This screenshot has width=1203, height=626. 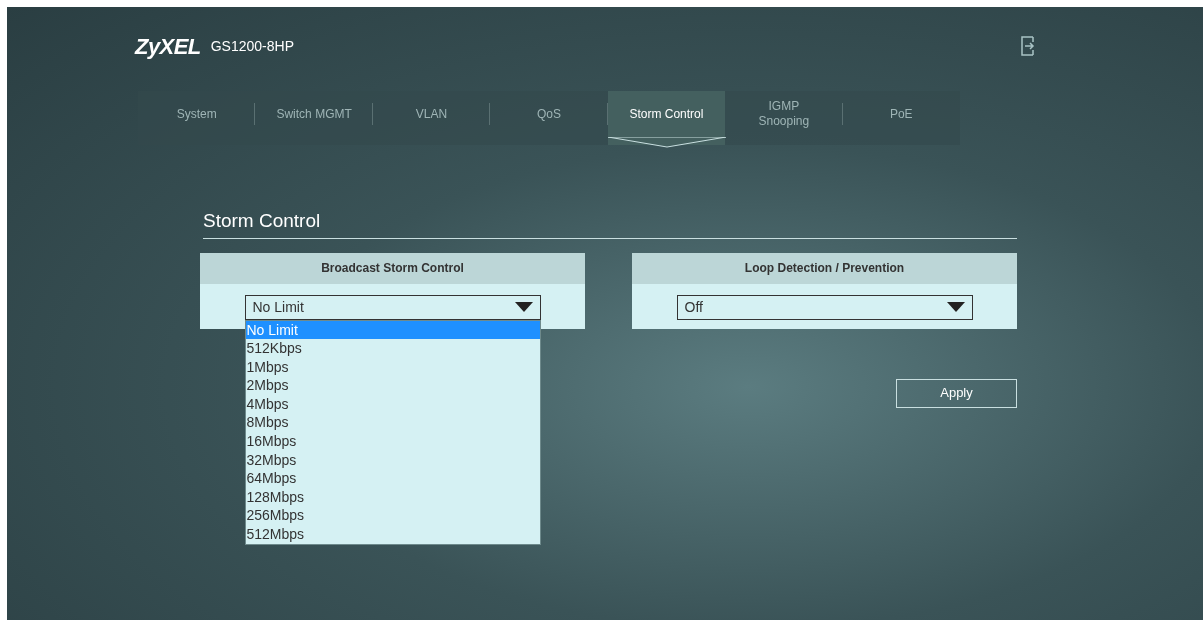 What do you see at coordinates (392, 385) in the screenshot?
I see `dropdown-option: 2Mbps` at bounding box center [392, 385].